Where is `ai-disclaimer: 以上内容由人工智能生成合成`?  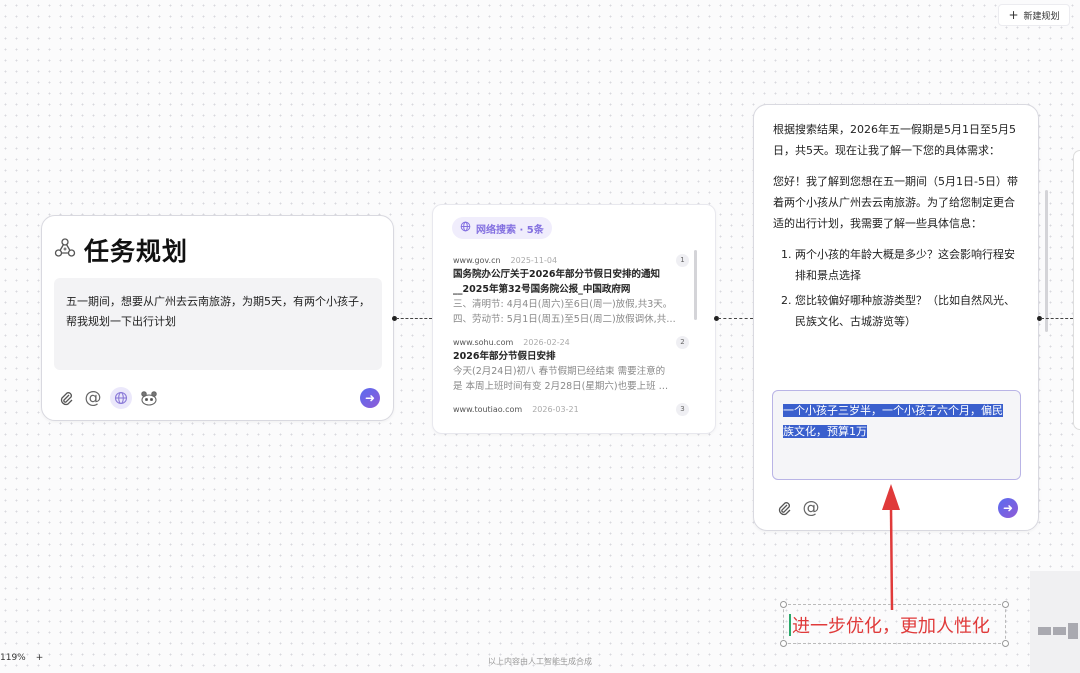
ai-disclaimer: 以上内容由人工智能生成合成 is located at coordinates (540, 661).